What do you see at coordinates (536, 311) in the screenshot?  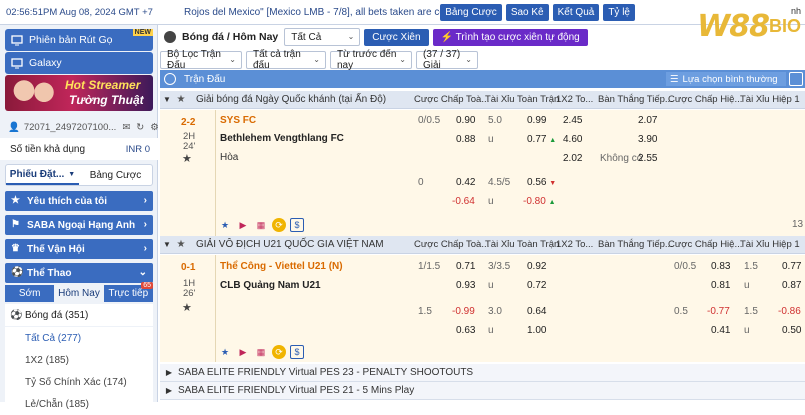 I see `odds-cell: 0.64` at bounding box center [536, 311].